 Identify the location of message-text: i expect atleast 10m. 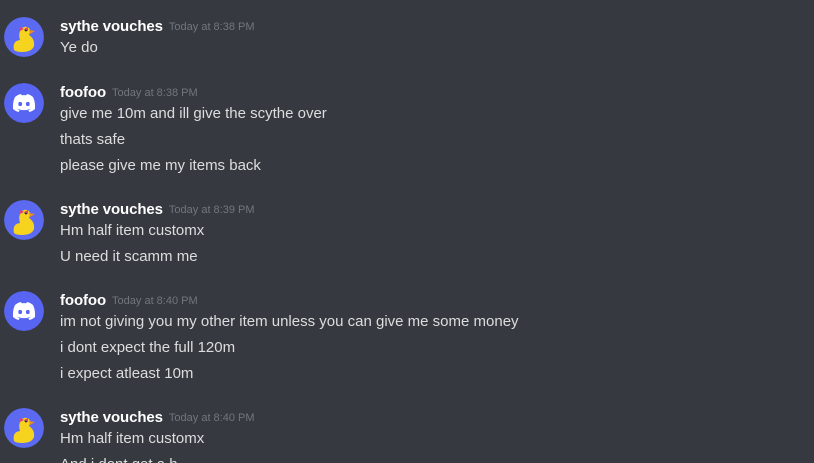
(127, 373).